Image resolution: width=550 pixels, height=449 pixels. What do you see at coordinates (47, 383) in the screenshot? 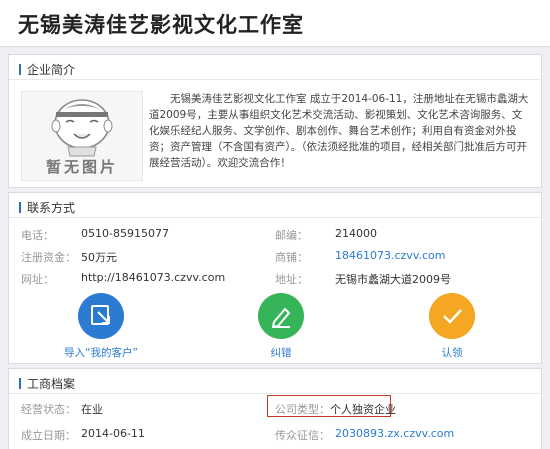
I see `records-section-title: 工商档案` at bounding box center [47, 383].